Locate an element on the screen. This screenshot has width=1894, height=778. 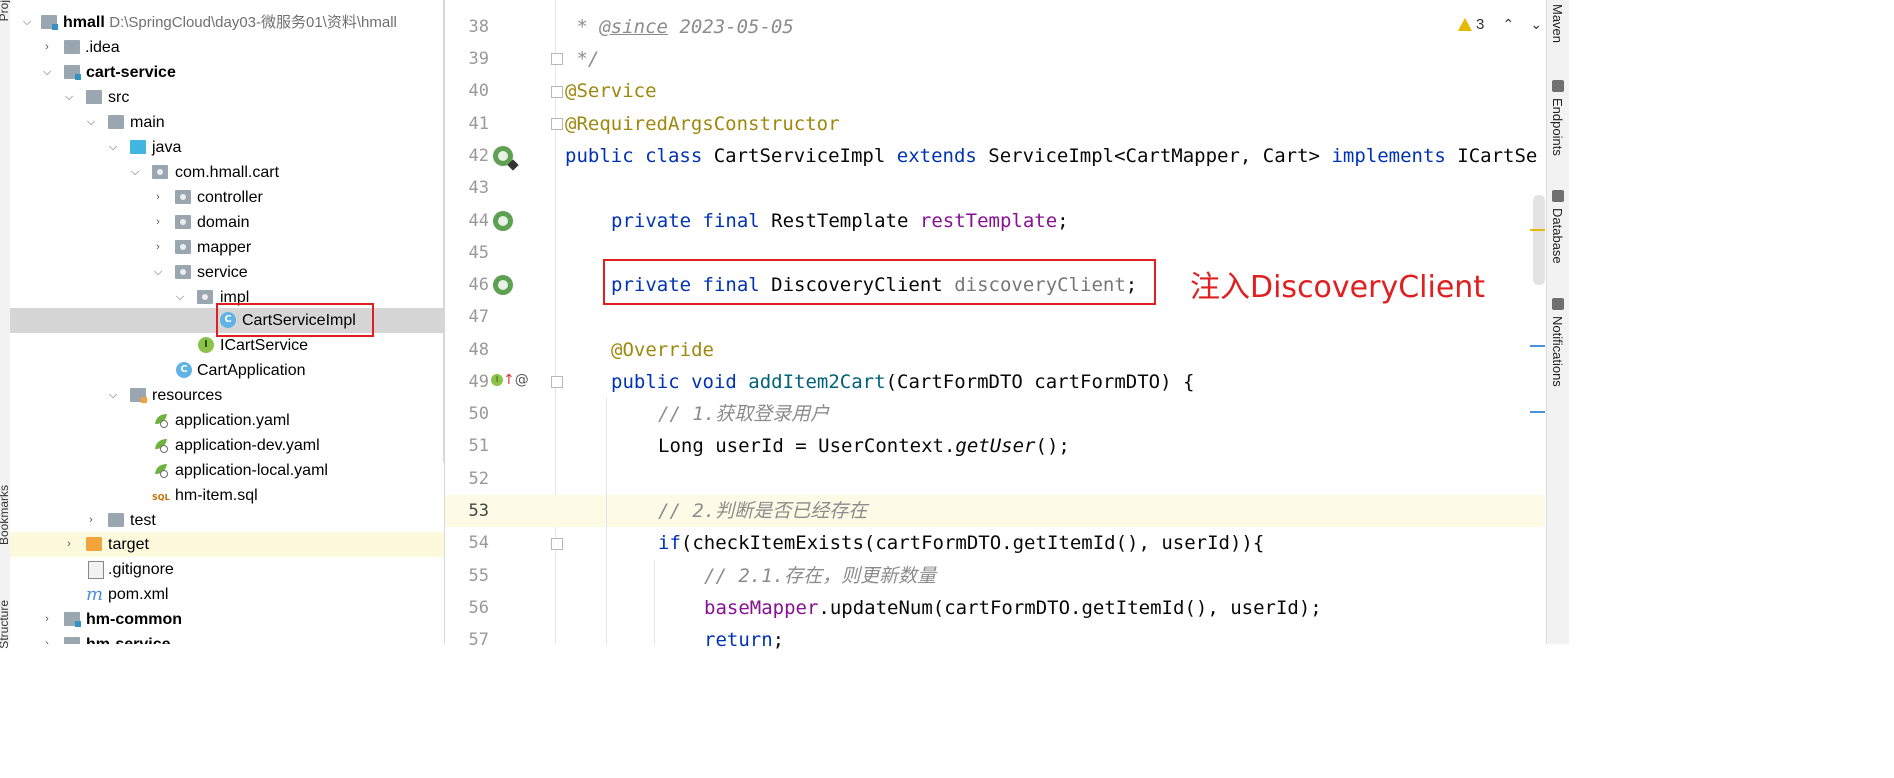
tree-node-label: controller is located at coordinates (230, 197).